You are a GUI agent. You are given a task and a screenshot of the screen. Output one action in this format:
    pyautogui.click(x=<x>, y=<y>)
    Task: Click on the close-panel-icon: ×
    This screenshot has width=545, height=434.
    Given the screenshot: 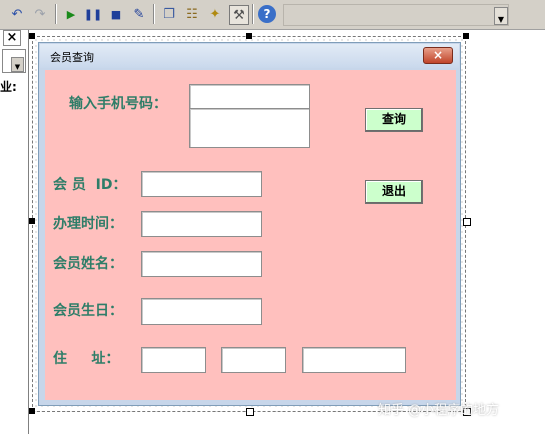 What is the action you would take?
    pyautogui.click(x=12, y=38)
    